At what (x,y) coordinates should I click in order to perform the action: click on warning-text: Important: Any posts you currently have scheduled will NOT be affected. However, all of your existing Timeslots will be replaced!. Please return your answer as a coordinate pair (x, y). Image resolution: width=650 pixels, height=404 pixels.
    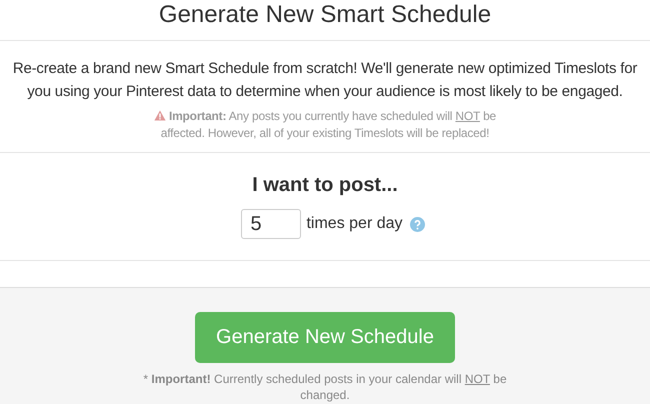
    Looking at the image, I should click on (328, 124).